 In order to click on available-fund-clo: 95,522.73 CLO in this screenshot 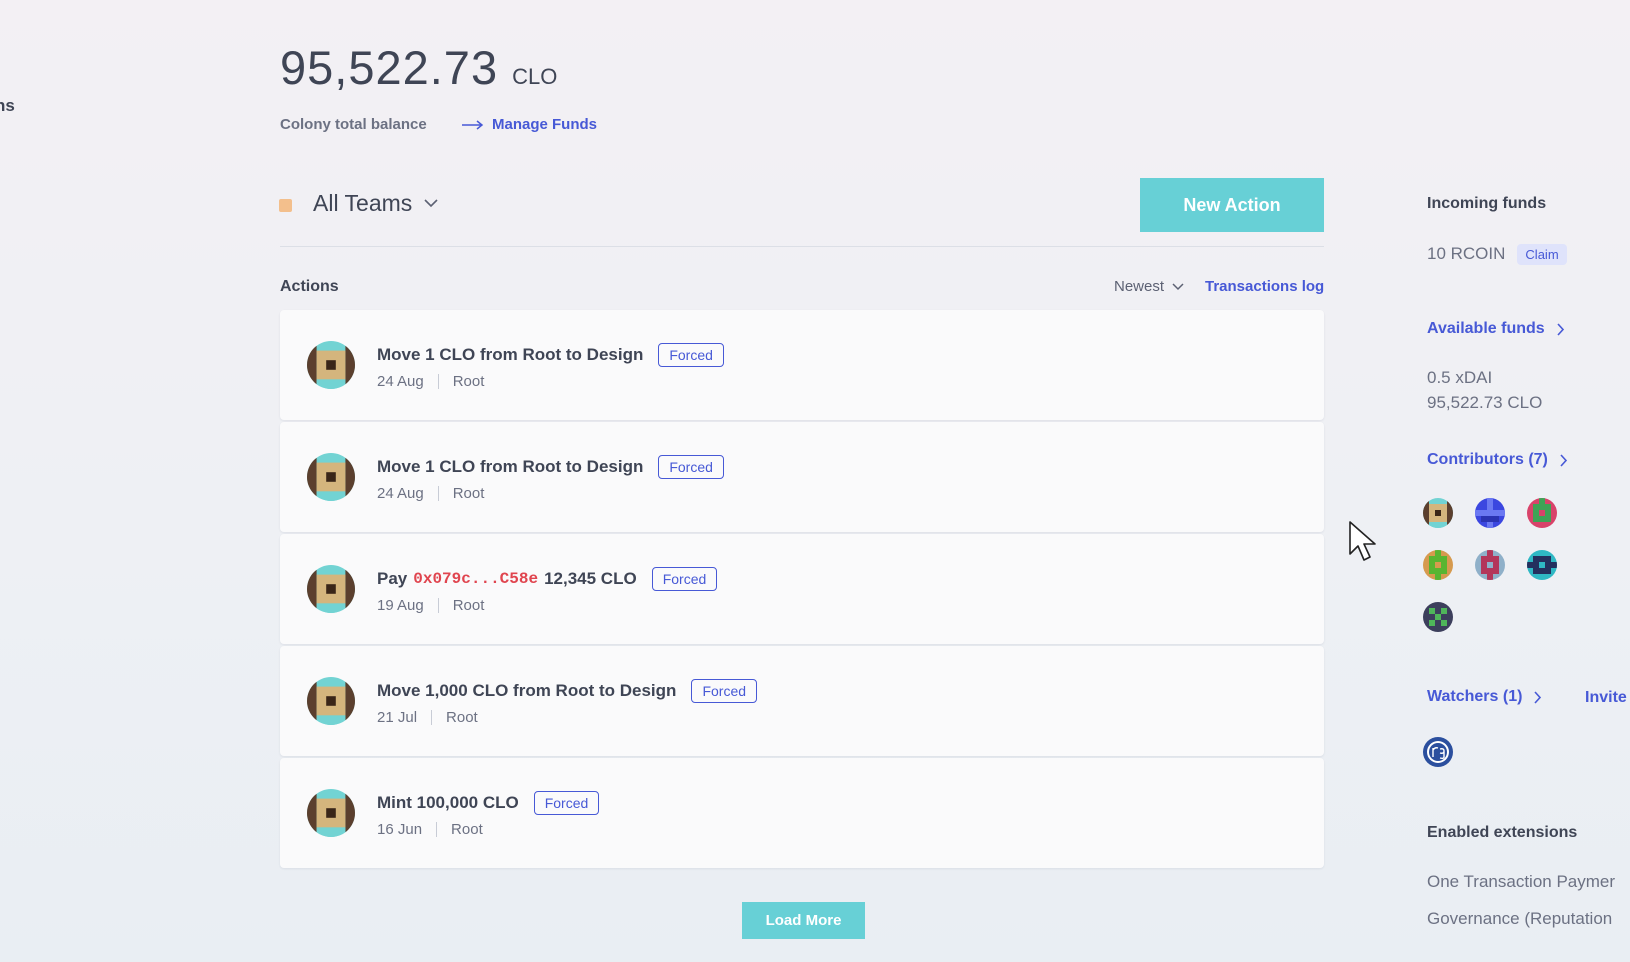, I will do `click(1485, 402)`.